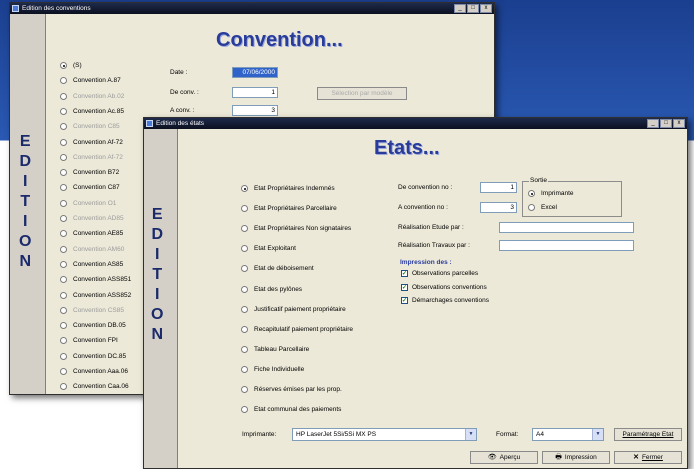 Image resolution: width=694 pixels, height=469 pixels. I want to click on etat-radio-item: Etat communal des paiements, so click(291, 410).